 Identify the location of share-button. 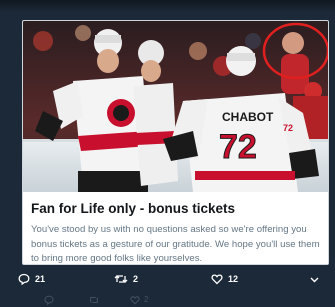
(314, 279).